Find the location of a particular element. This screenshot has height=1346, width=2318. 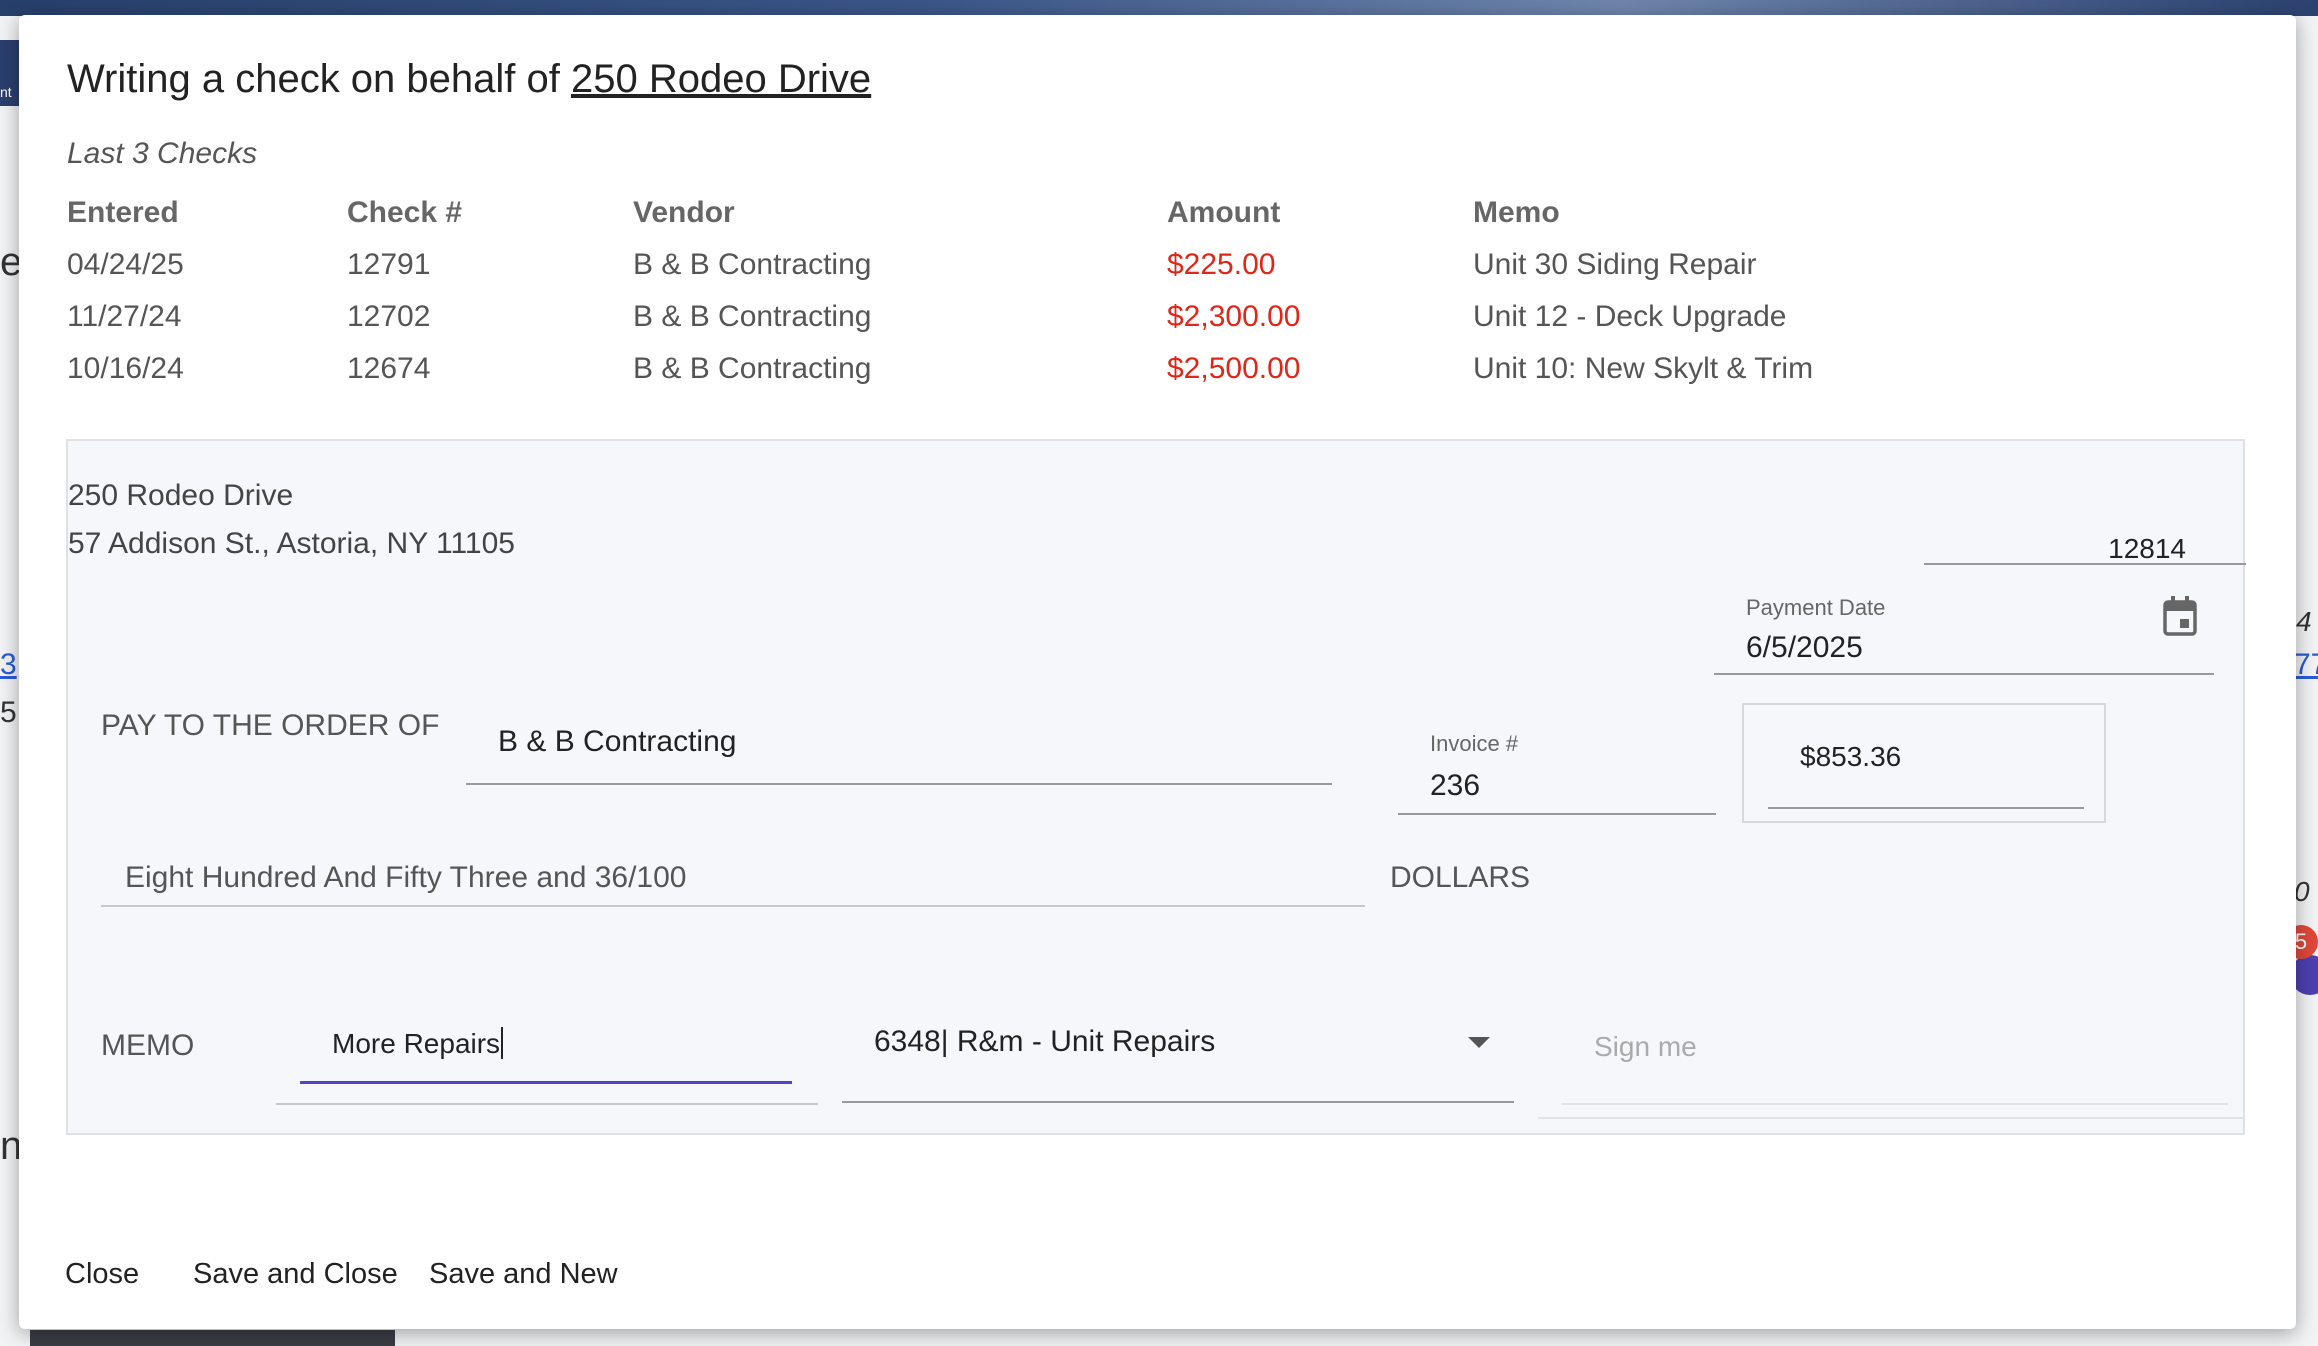

cell-entered: 04/24/25 is located at coordinates (125, 264).